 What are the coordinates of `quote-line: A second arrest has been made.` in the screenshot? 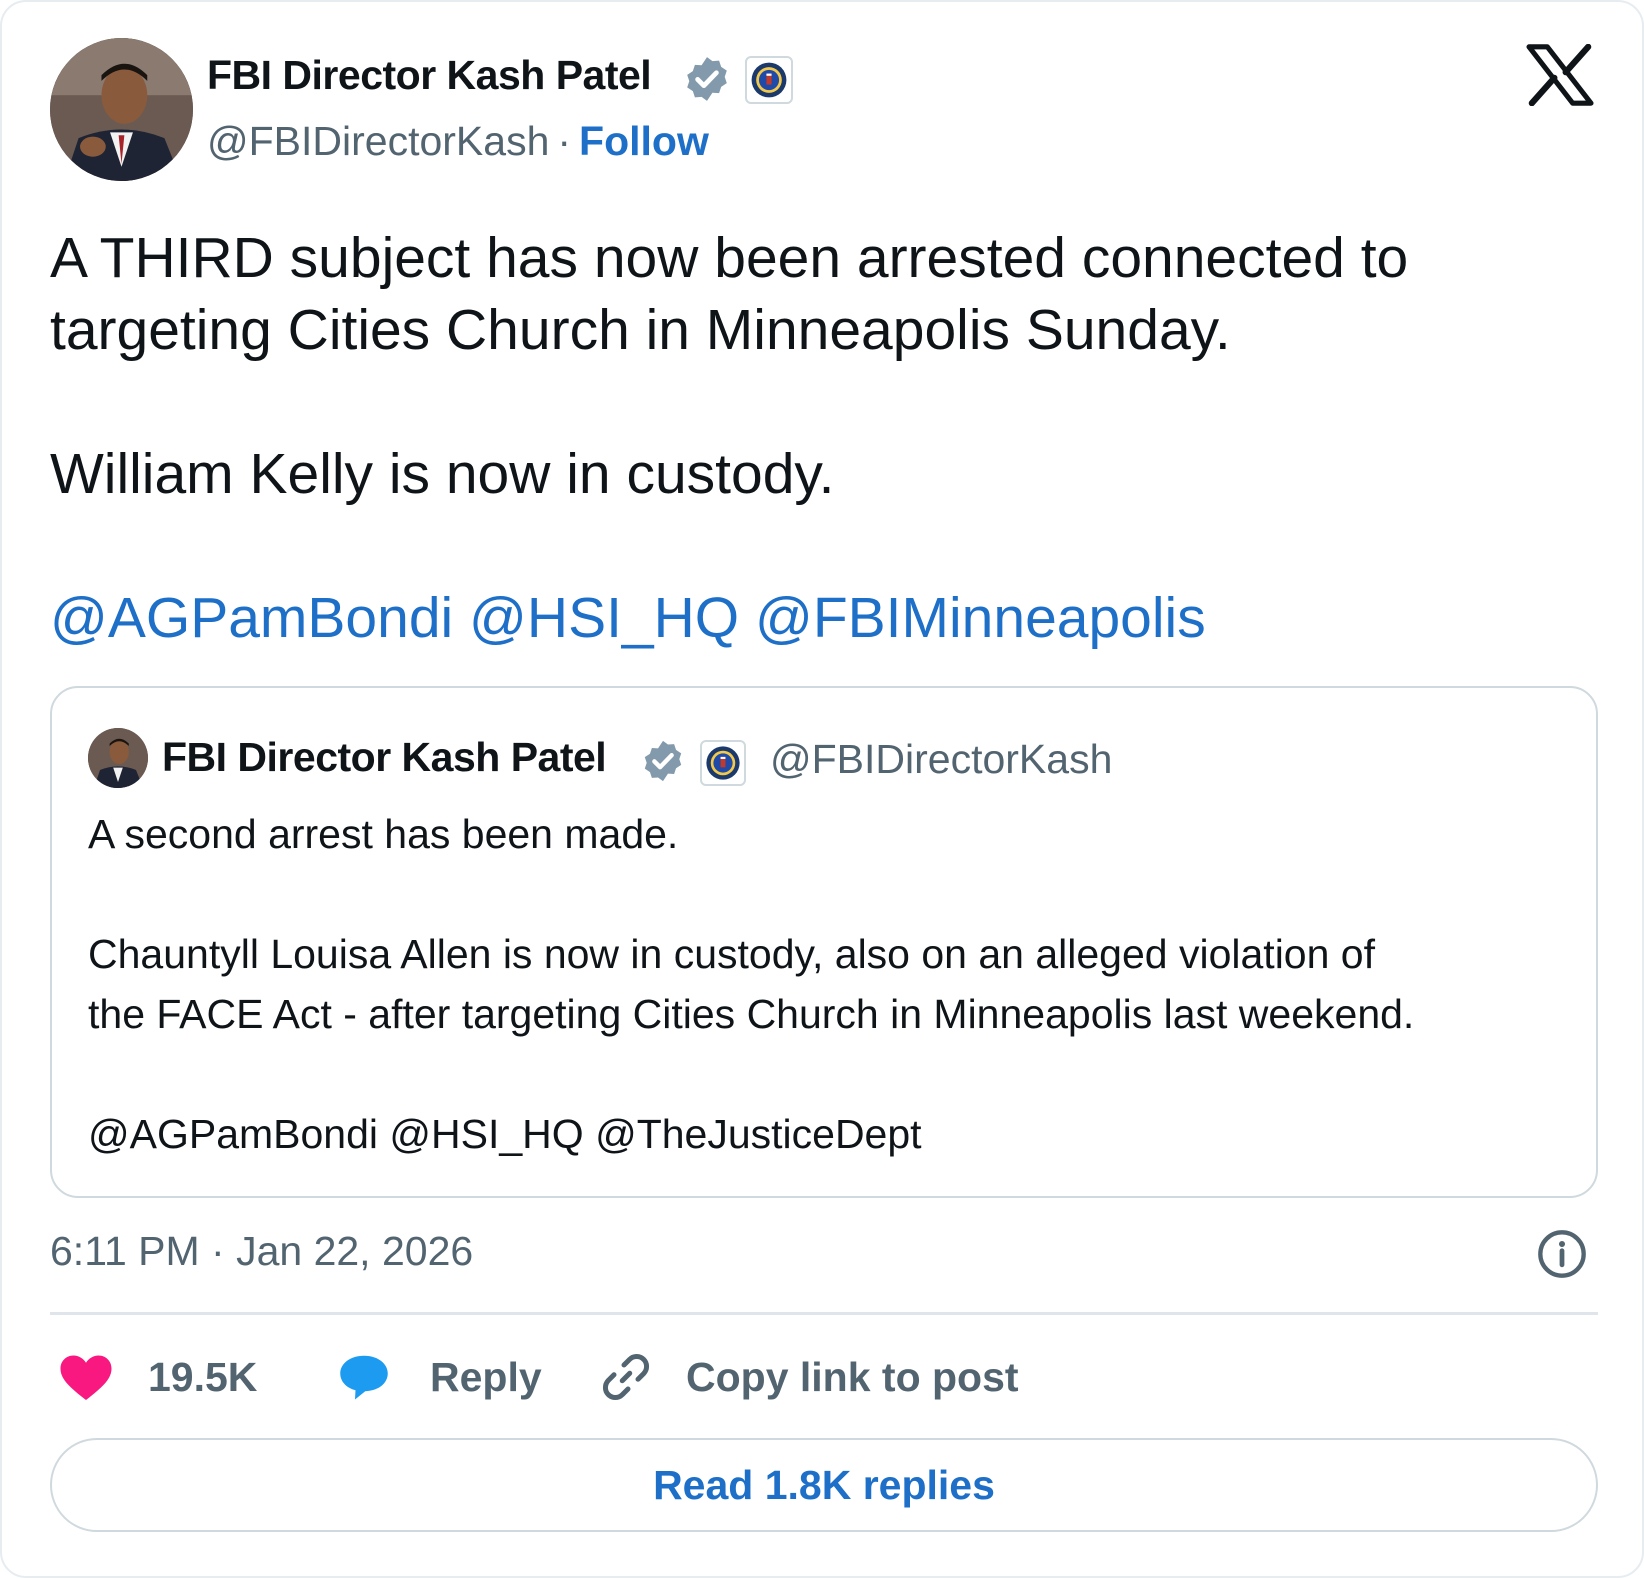 It's located at (383, 834).